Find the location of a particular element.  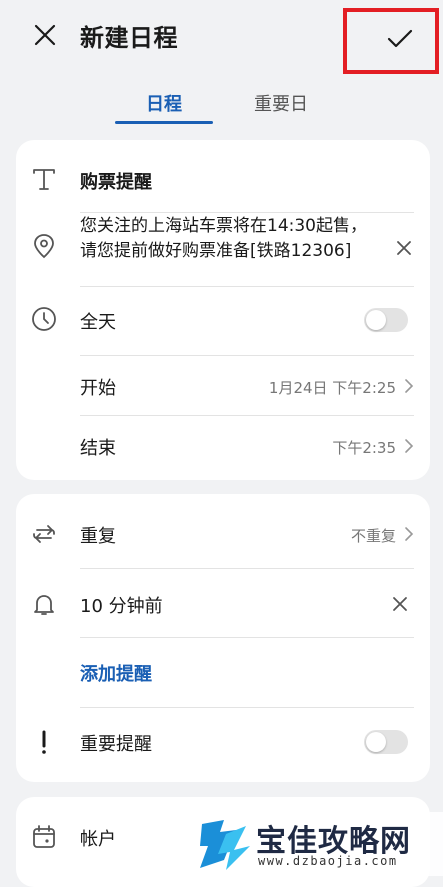

tab-schedule: 日程 is located at coordinates (164, 103).